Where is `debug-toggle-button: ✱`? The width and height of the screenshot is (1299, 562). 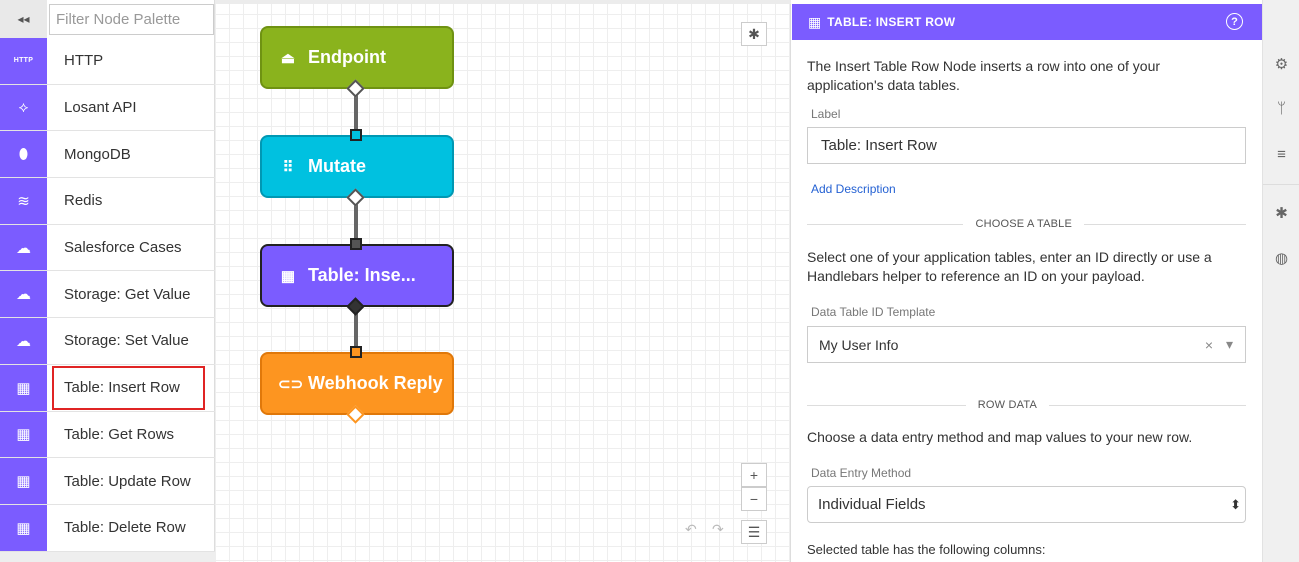
debug-toggle-button: ✱ is located at coordinates (754, 34).